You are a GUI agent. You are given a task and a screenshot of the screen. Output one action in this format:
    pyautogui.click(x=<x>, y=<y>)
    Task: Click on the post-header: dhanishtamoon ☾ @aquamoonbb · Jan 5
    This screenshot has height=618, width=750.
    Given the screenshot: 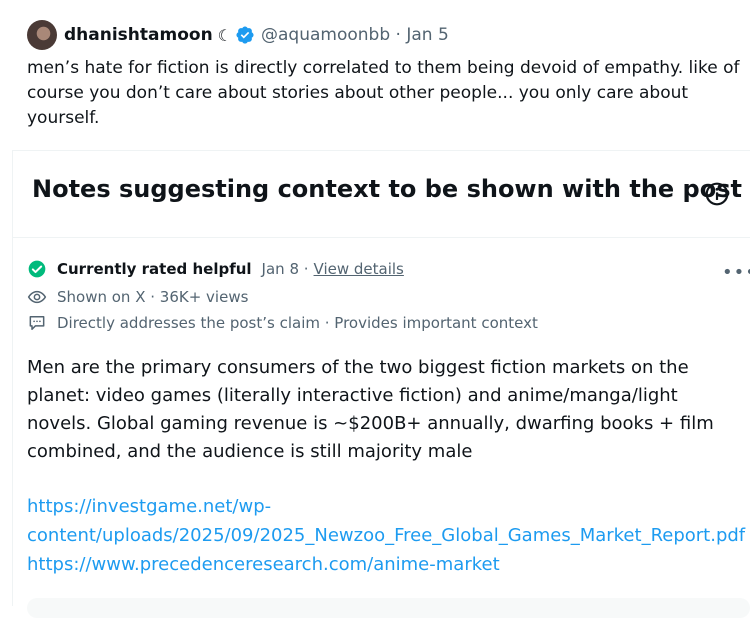 What is the action you would take?
    pyautogui.click(x=256, y=35)
    